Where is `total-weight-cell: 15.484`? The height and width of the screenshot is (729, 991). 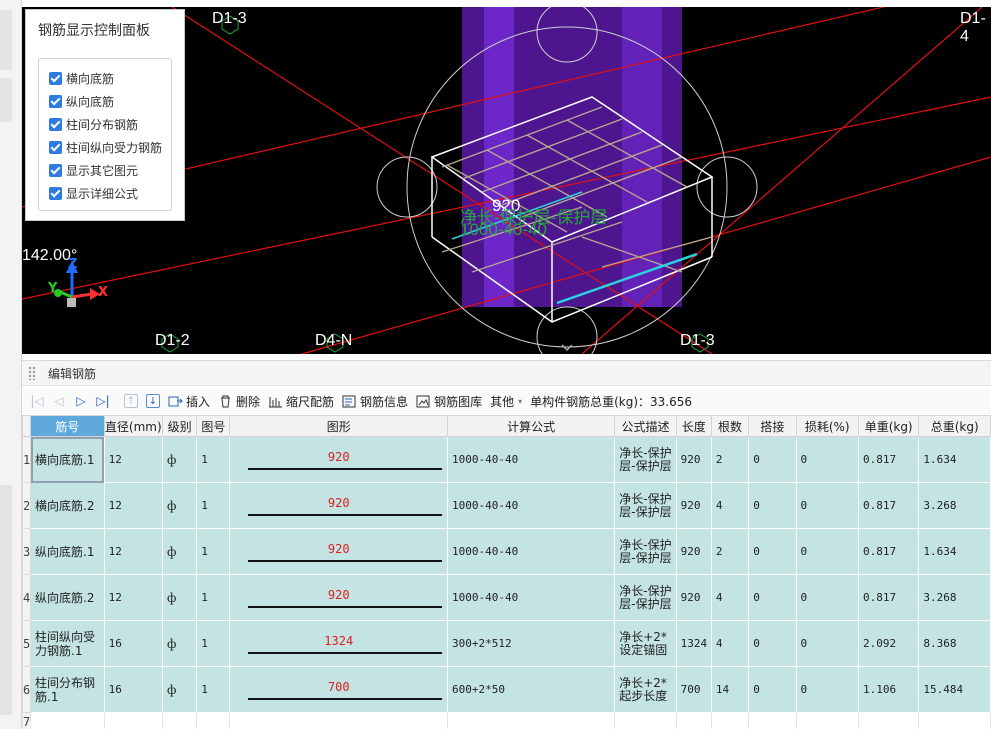
total-weight-cell: 15.484 is located at coordinates (954, 689).